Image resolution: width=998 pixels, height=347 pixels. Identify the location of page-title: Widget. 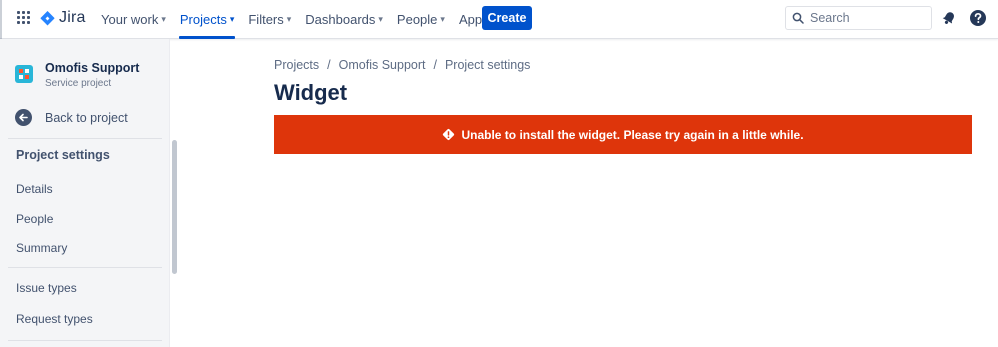
(311, 92).